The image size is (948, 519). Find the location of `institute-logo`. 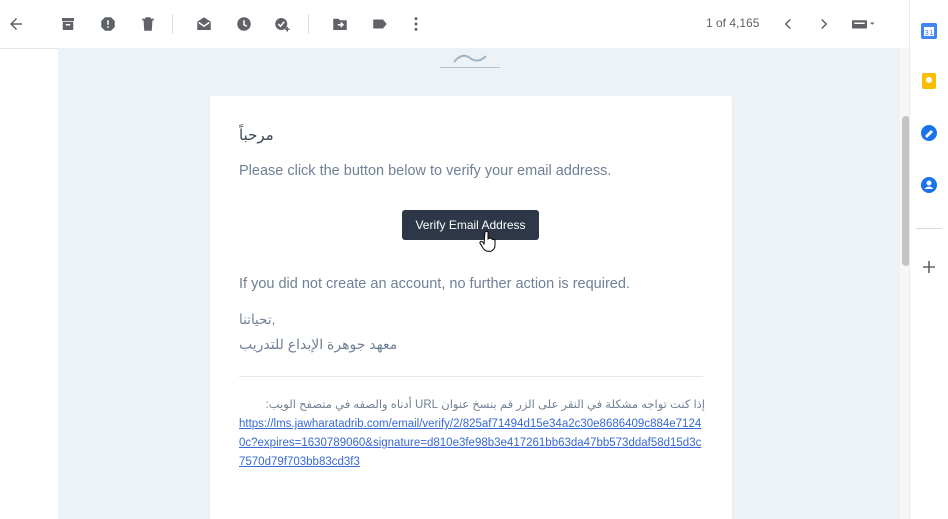

institute-logo is located at coordinates (470, 61).